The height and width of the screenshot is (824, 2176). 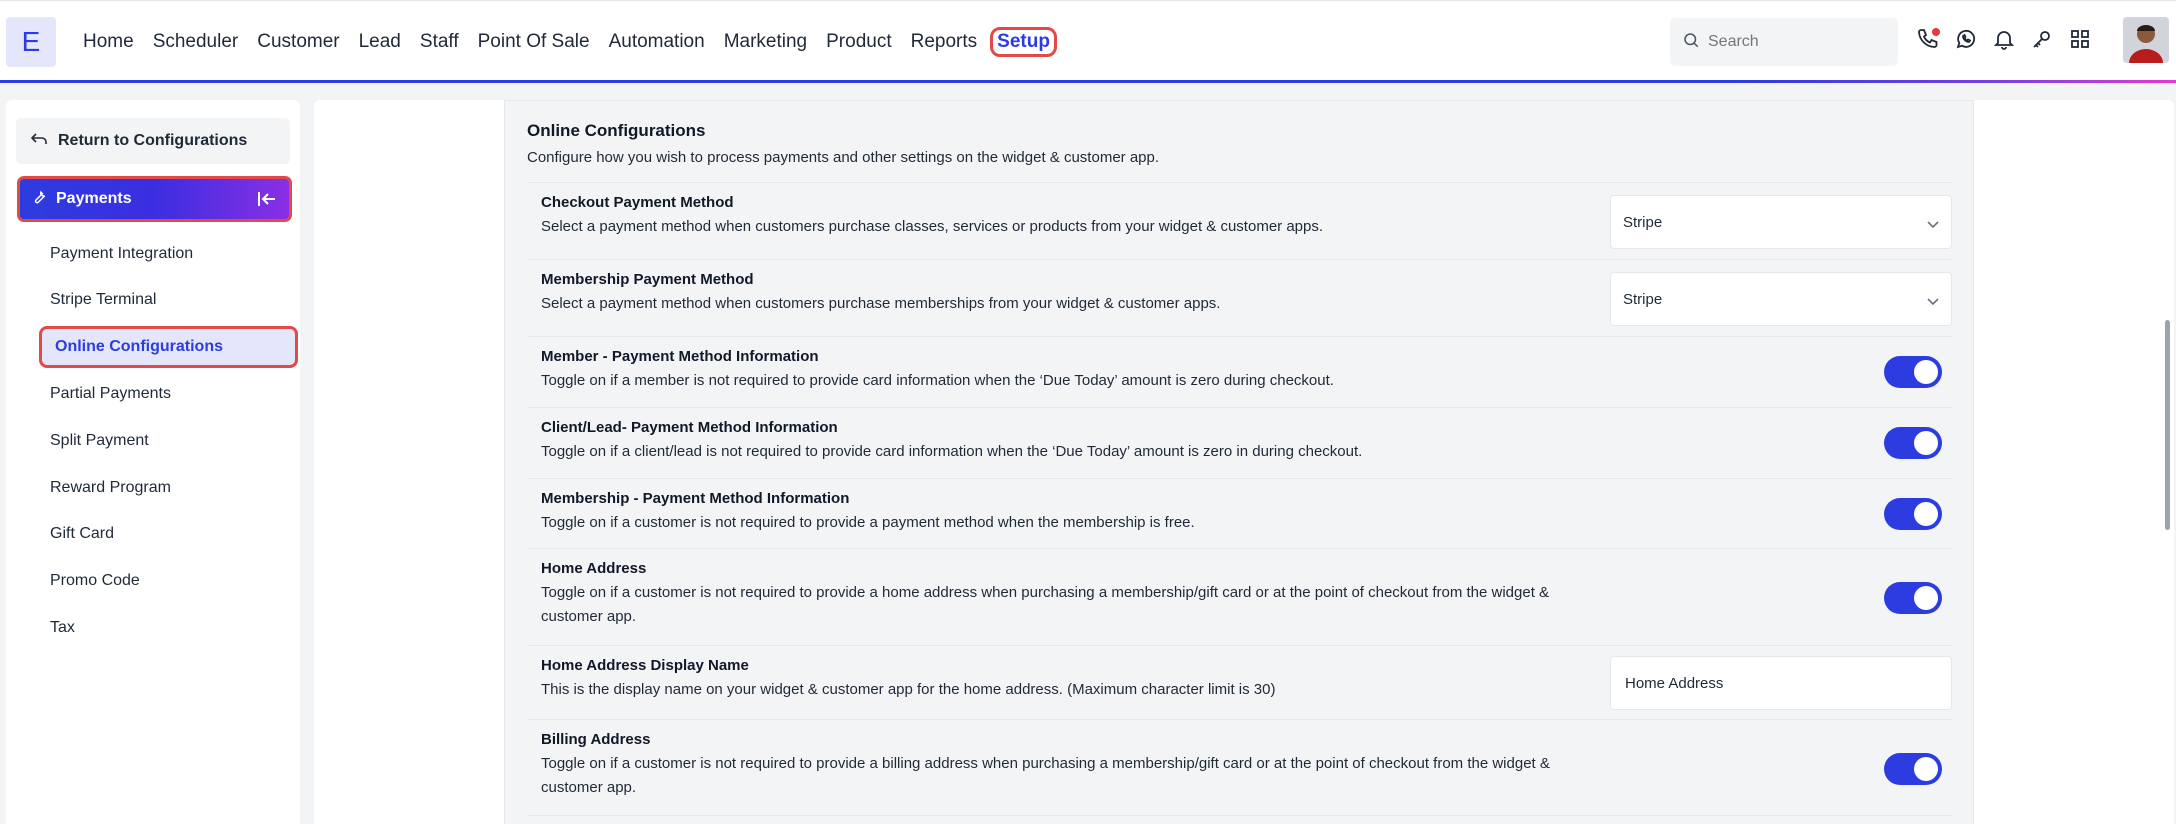 What do you see at coordinates (1913, 372) in the screenshot?
I see `member-payment-info-toggle` at bounding box center [1913, 372].